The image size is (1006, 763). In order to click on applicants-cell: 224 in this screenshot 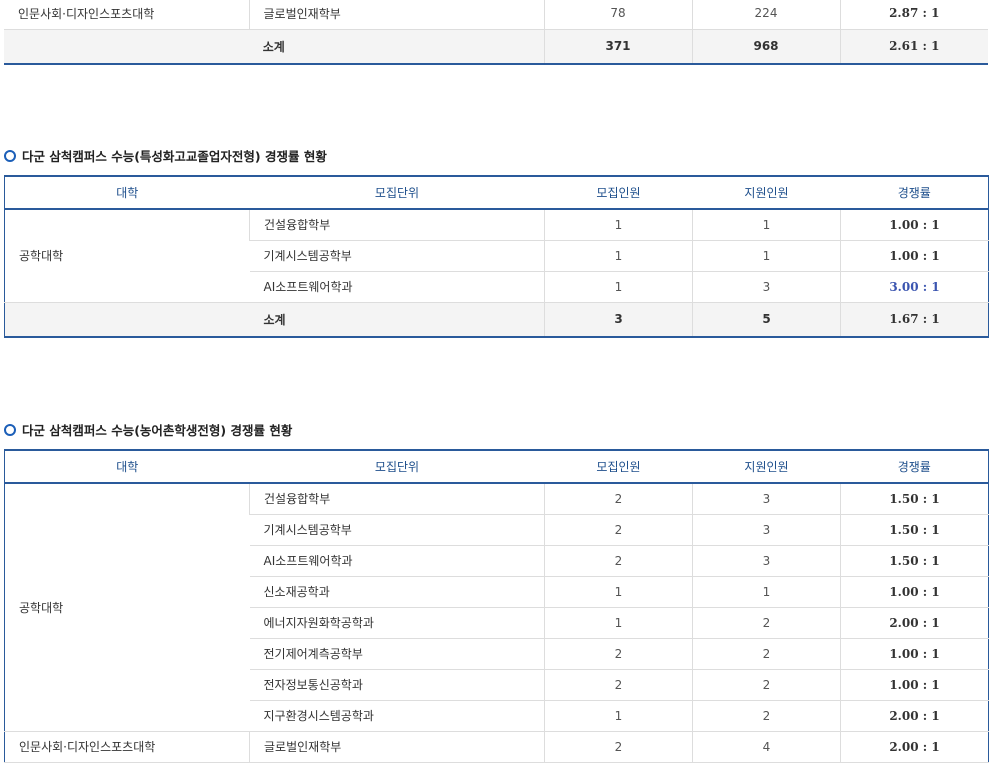, I will do `click(765, 15)`.